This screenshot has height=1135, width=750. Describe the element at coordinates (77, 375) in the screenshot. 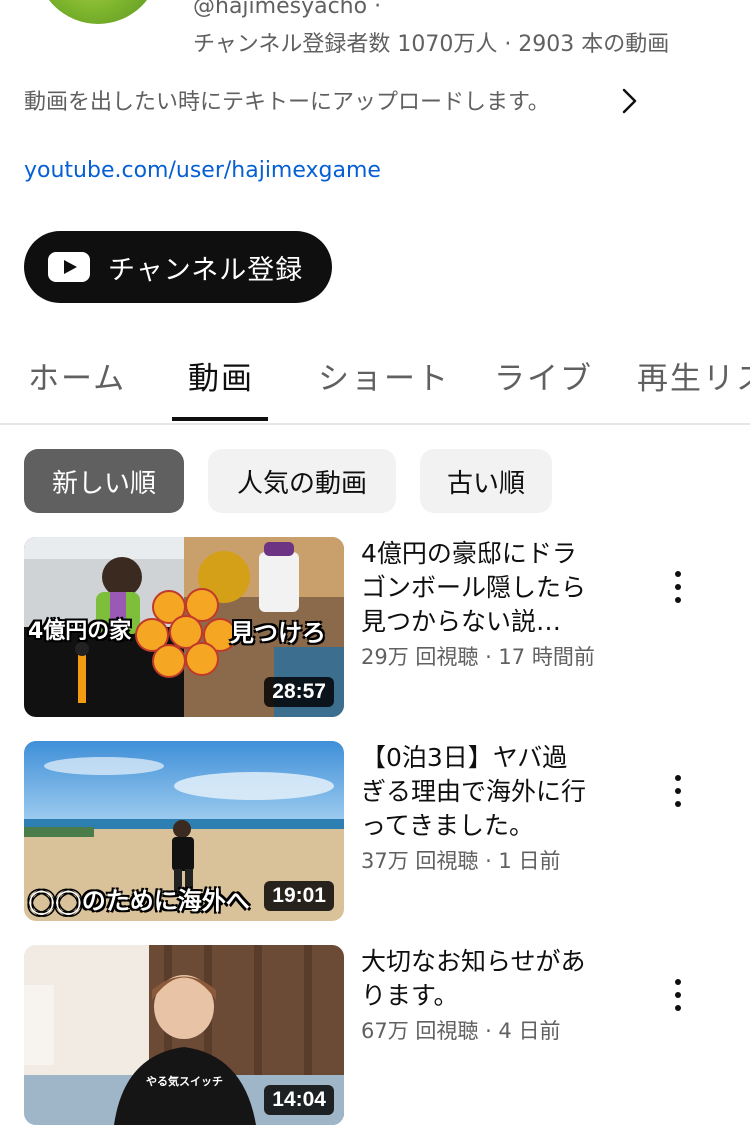

I see `tab-home: ホーム` at that location.